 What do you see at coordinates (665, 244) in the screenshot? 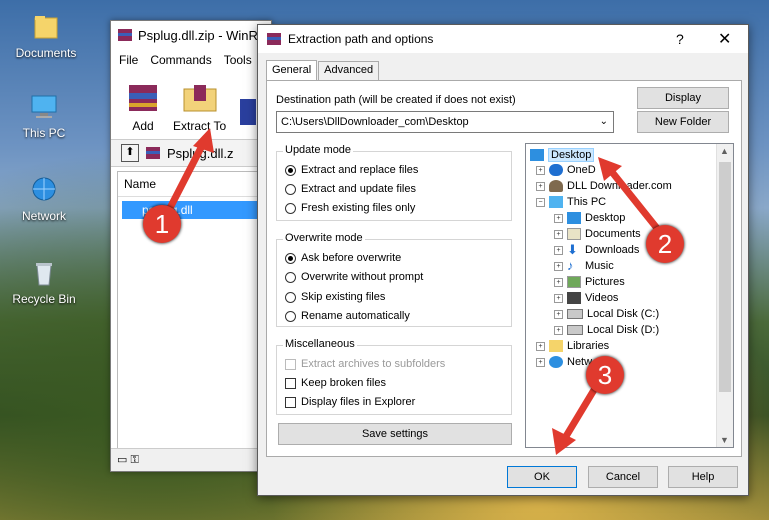
I see `callout-badge-2: 2` at bounding box center [665, 244].